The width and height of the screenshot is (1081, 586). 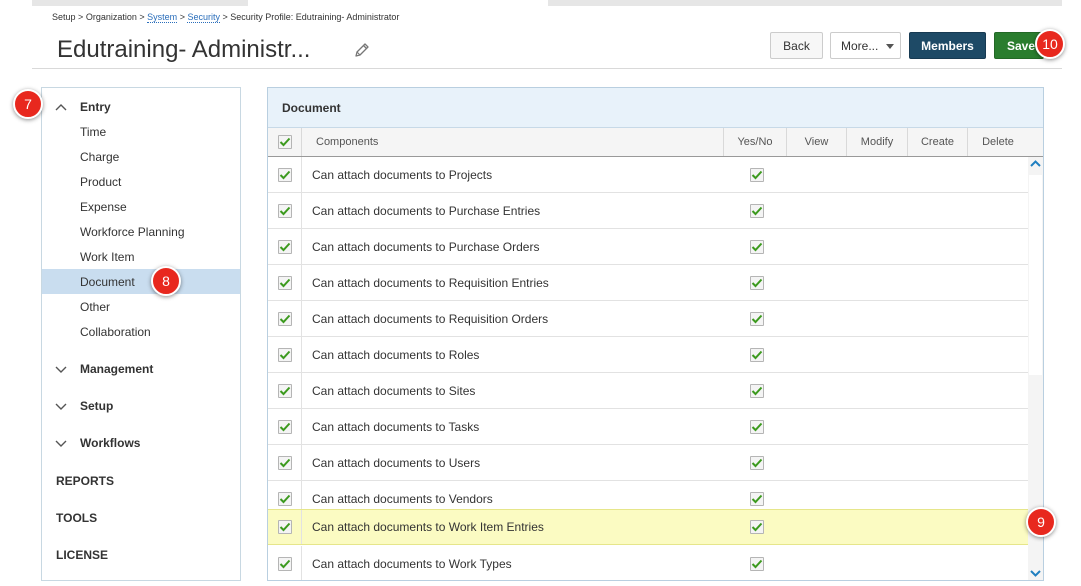 I want to click on sidebar-license: LICENSE, so click(x=82, y=555).